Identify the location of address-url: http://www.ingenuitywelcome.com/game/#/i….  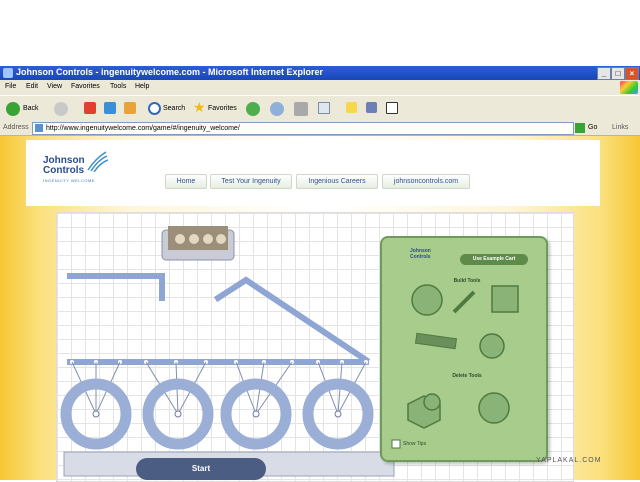
(143, 128).